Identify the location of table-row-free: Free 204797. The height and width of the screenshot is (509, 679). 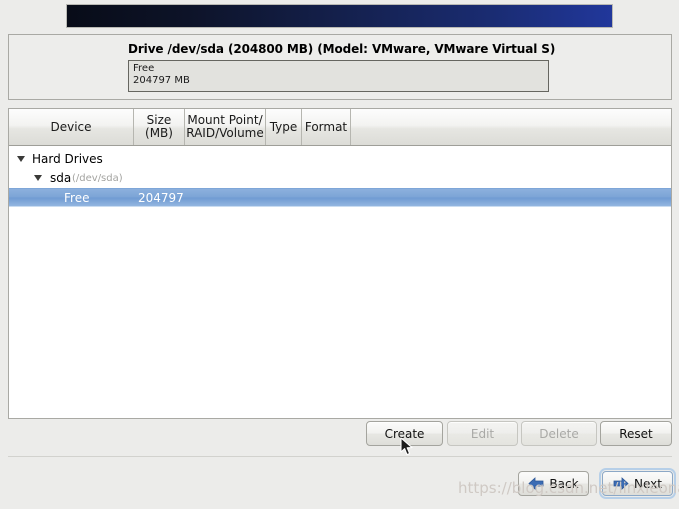
(340, 197).